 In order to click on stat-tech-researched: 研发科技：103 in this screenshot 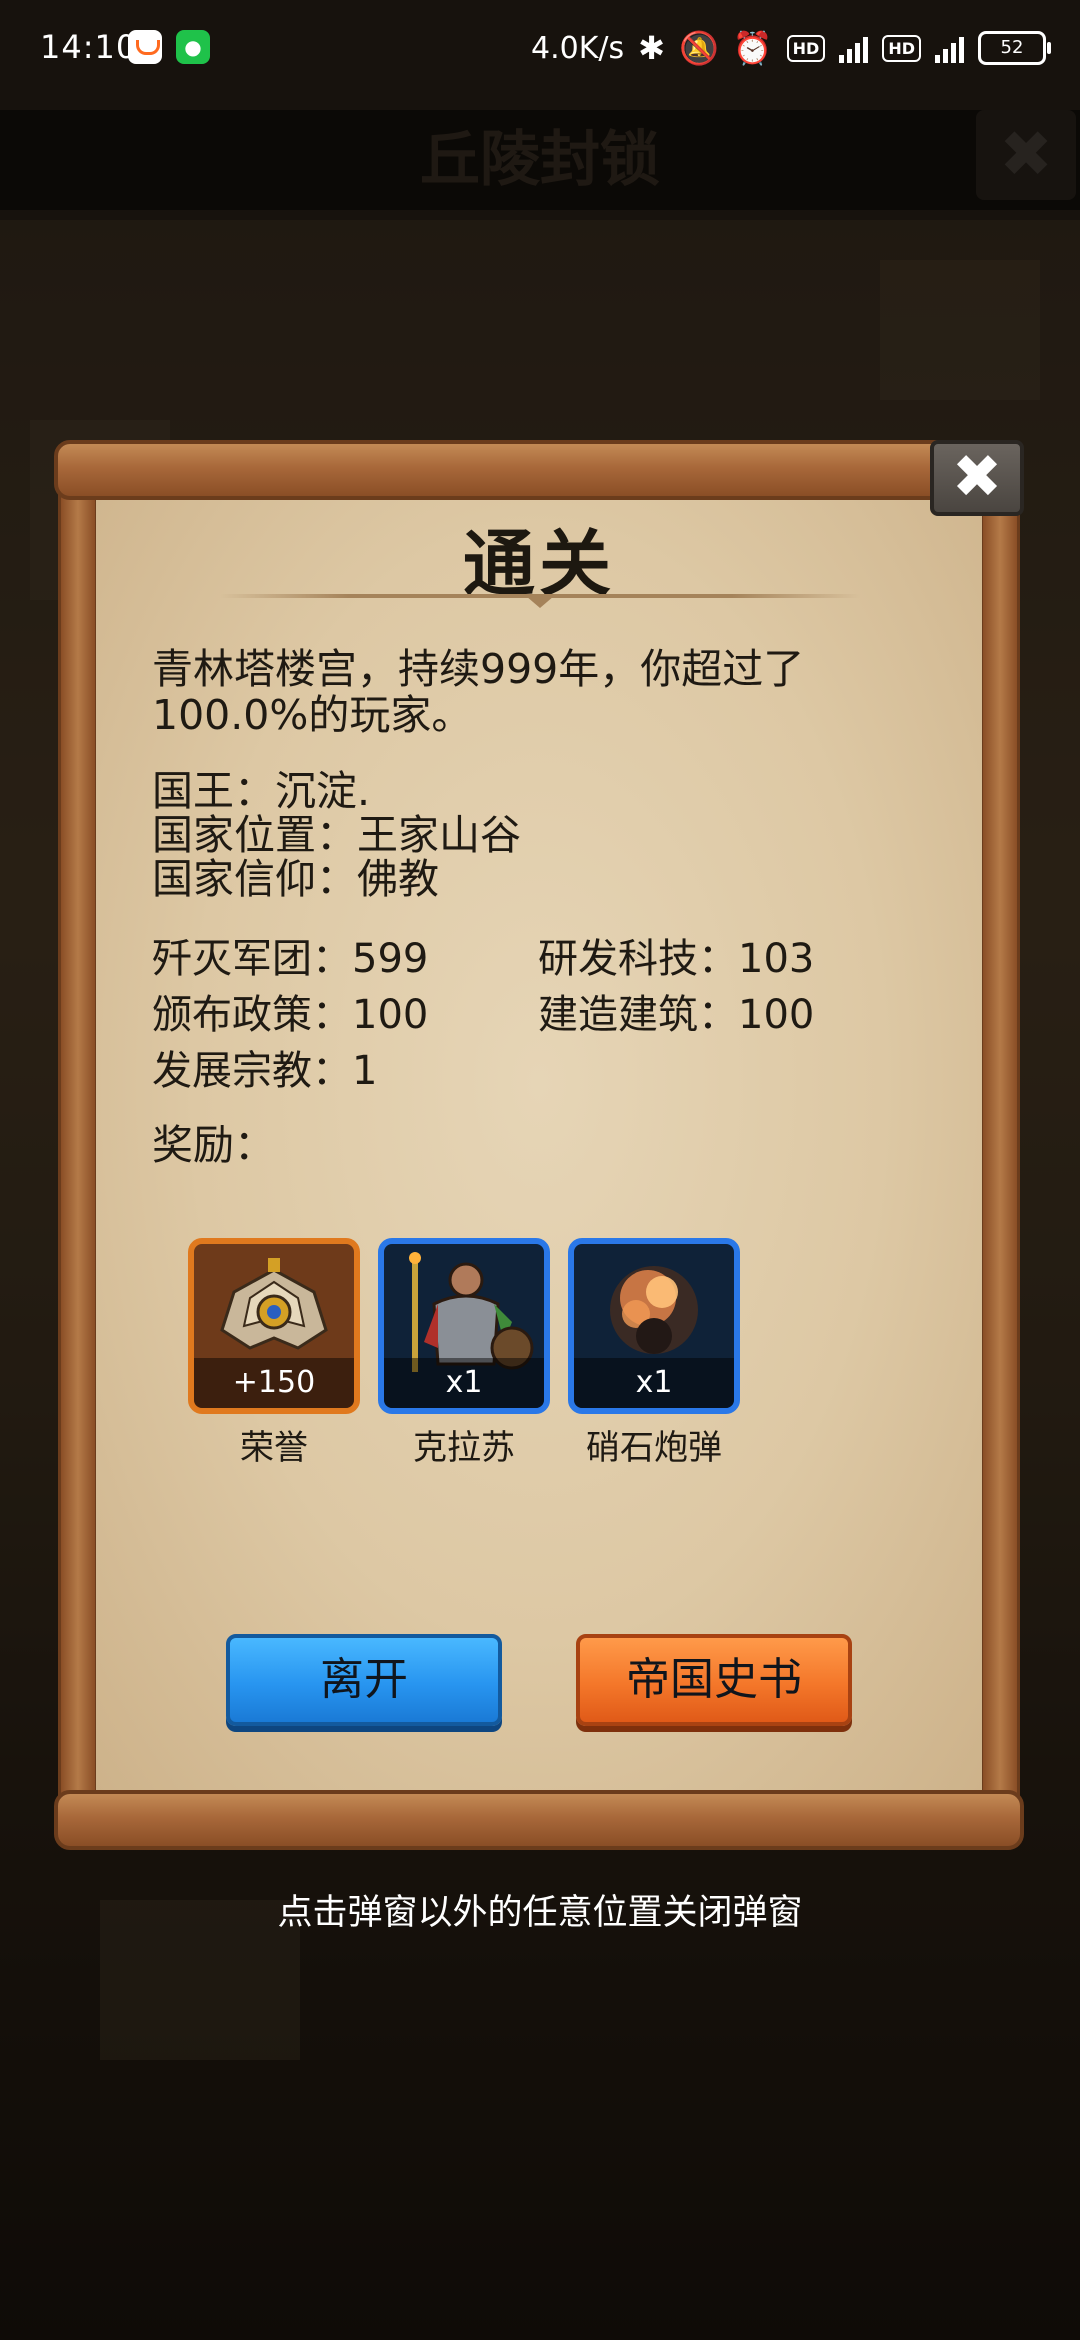, I will do `click(676, 959)`.